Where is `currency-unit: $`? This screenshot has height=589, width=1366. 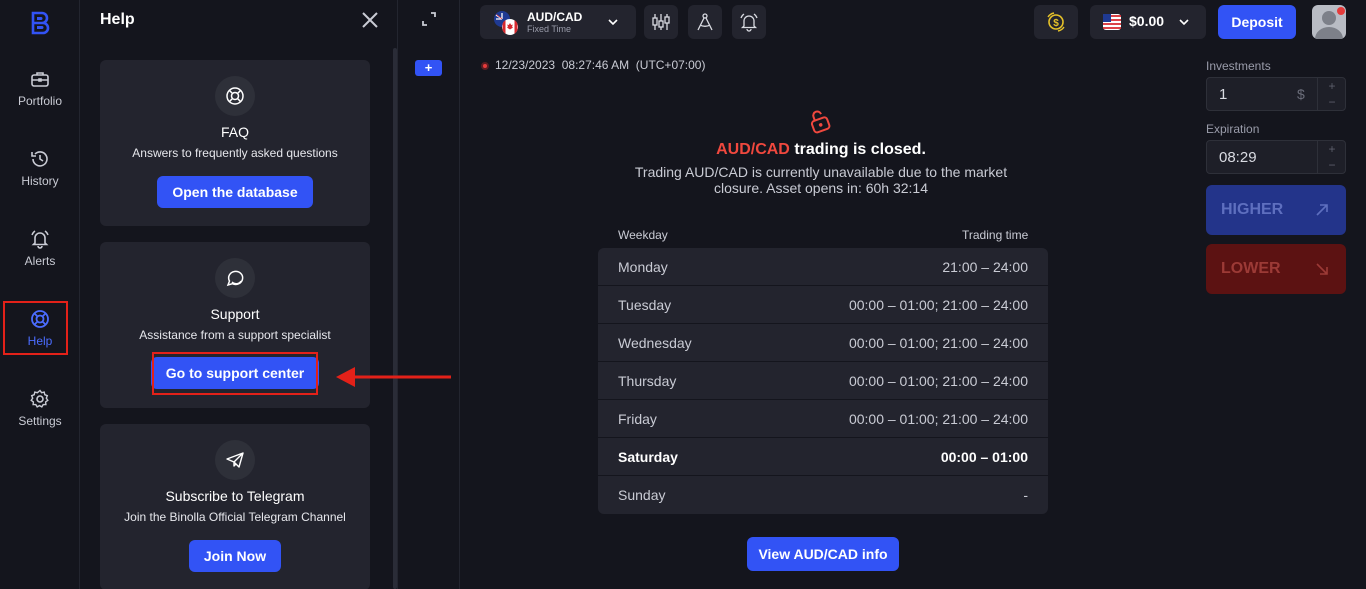 currency-unit: $ is located at coordinates (1301, 94).